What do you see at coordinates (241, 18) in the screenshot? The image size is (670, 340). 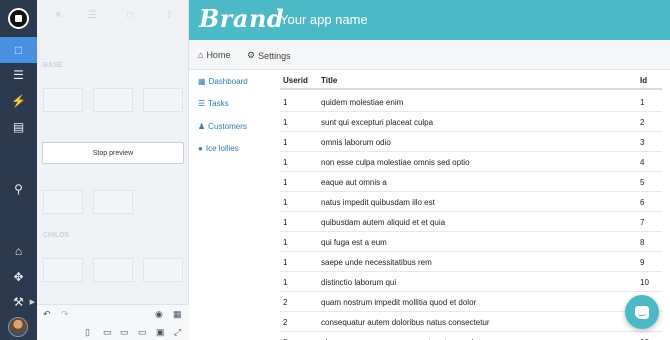 I see `brand-logo: Brand` at bounding box center [241, 18].